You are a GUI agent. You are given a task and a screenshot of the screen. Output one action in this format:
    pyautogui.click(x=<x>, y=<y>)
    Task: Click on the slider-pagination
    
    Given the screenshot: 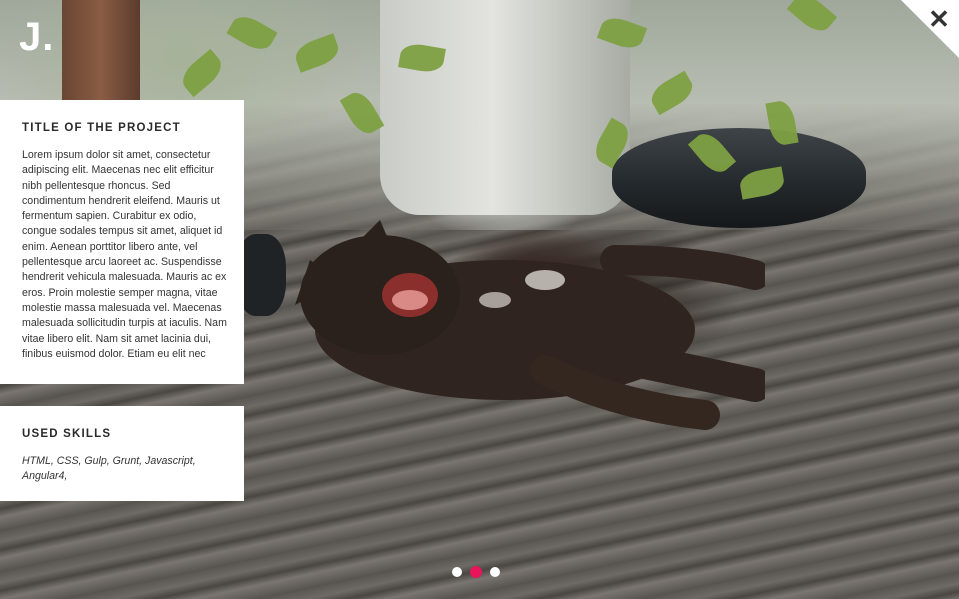 What is the action you would take?
    pyautogui.click(x=476, y=572)
    